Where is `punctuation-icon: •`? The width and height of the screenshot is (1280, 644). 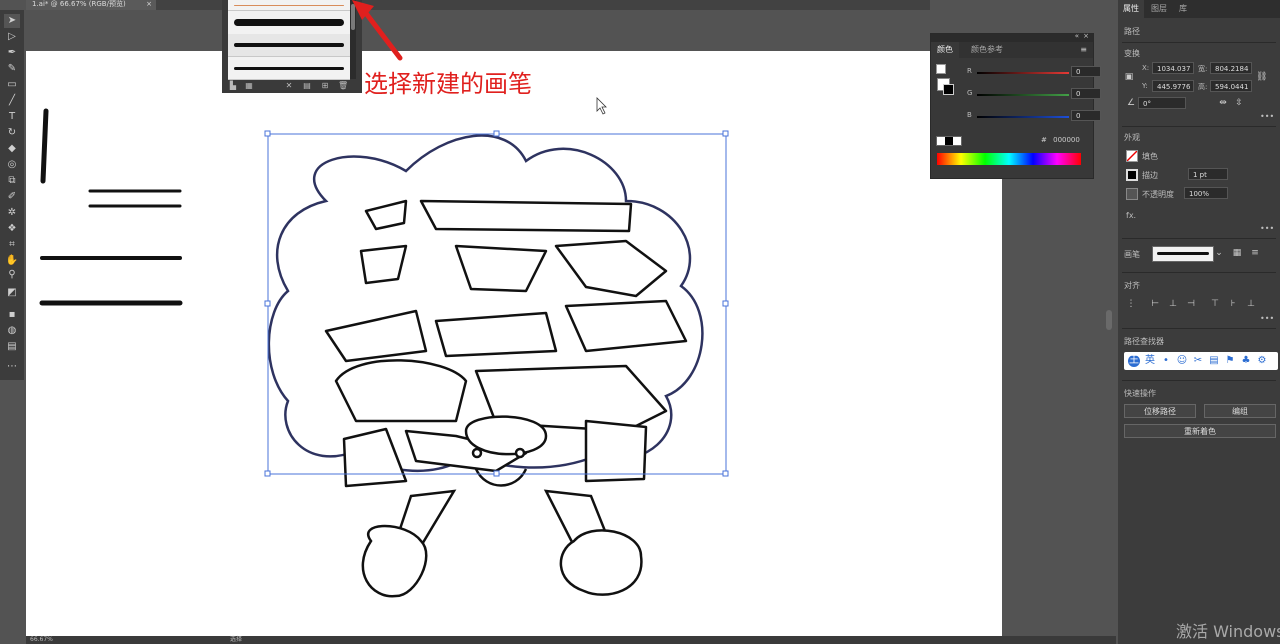 punctuation-icon: • is located at coordinates (1166, 361).